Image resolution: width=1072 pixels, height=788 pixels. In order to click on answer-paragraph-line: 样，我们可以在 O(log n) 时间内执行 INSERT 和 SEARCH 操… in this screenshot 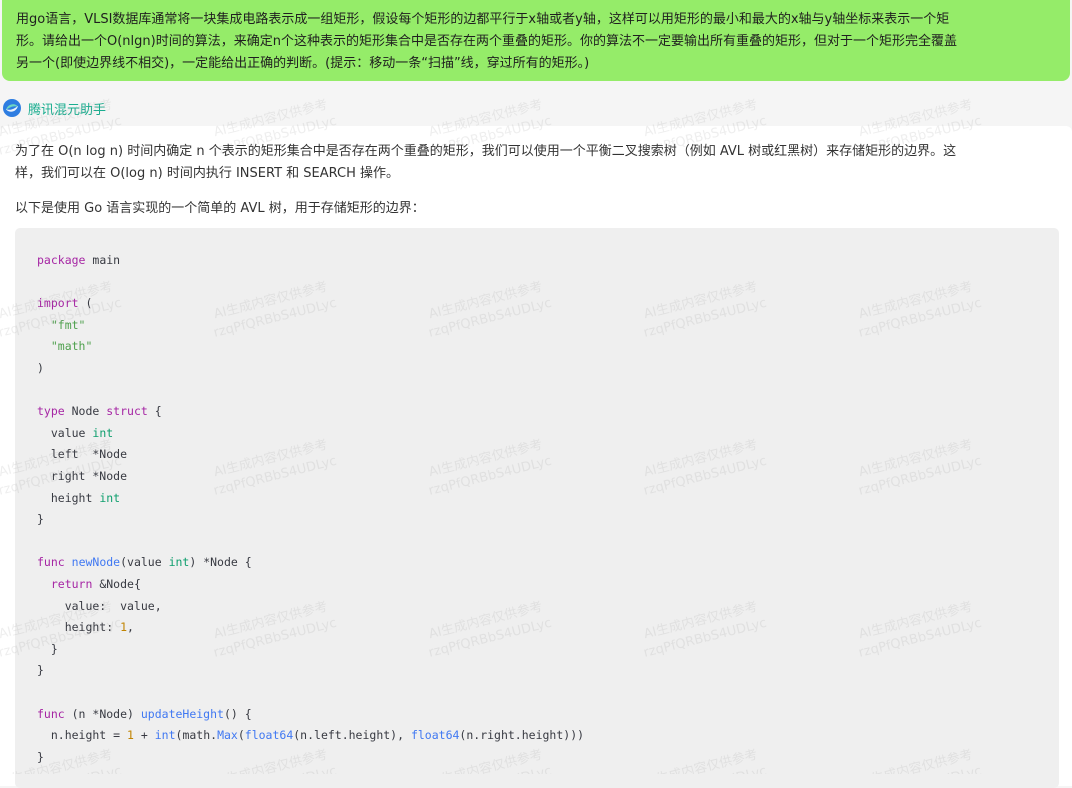, I will do `click(207, 173)`.